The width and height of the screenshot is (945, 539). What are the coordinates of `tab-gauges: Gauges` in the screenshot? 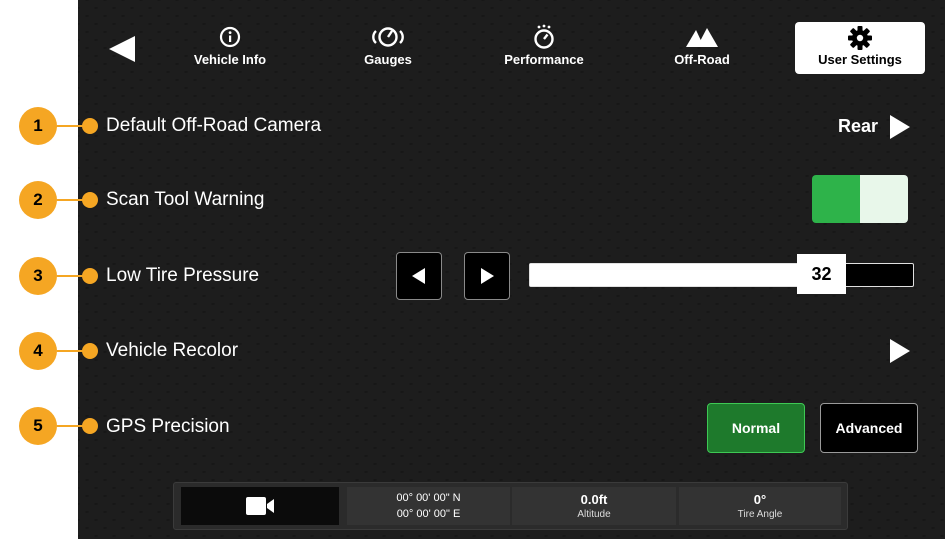 It's located at (388, 49).